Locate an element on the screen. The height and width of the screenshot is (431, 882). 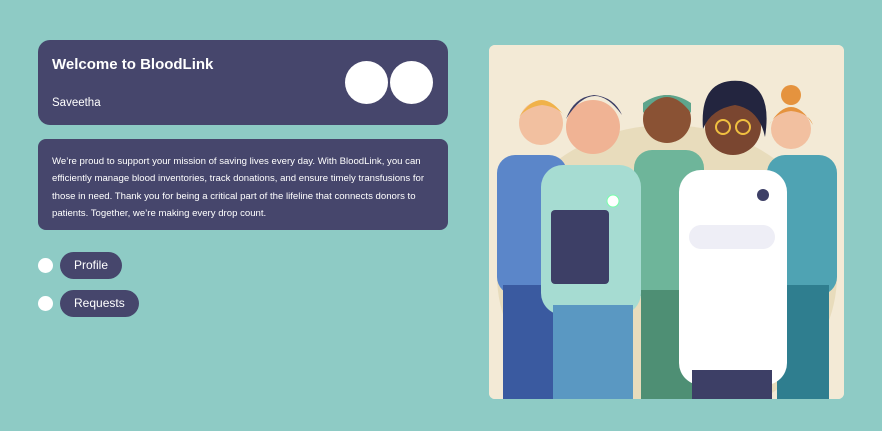
nav-row-requests: Requests is located at coordinates (88, 303).